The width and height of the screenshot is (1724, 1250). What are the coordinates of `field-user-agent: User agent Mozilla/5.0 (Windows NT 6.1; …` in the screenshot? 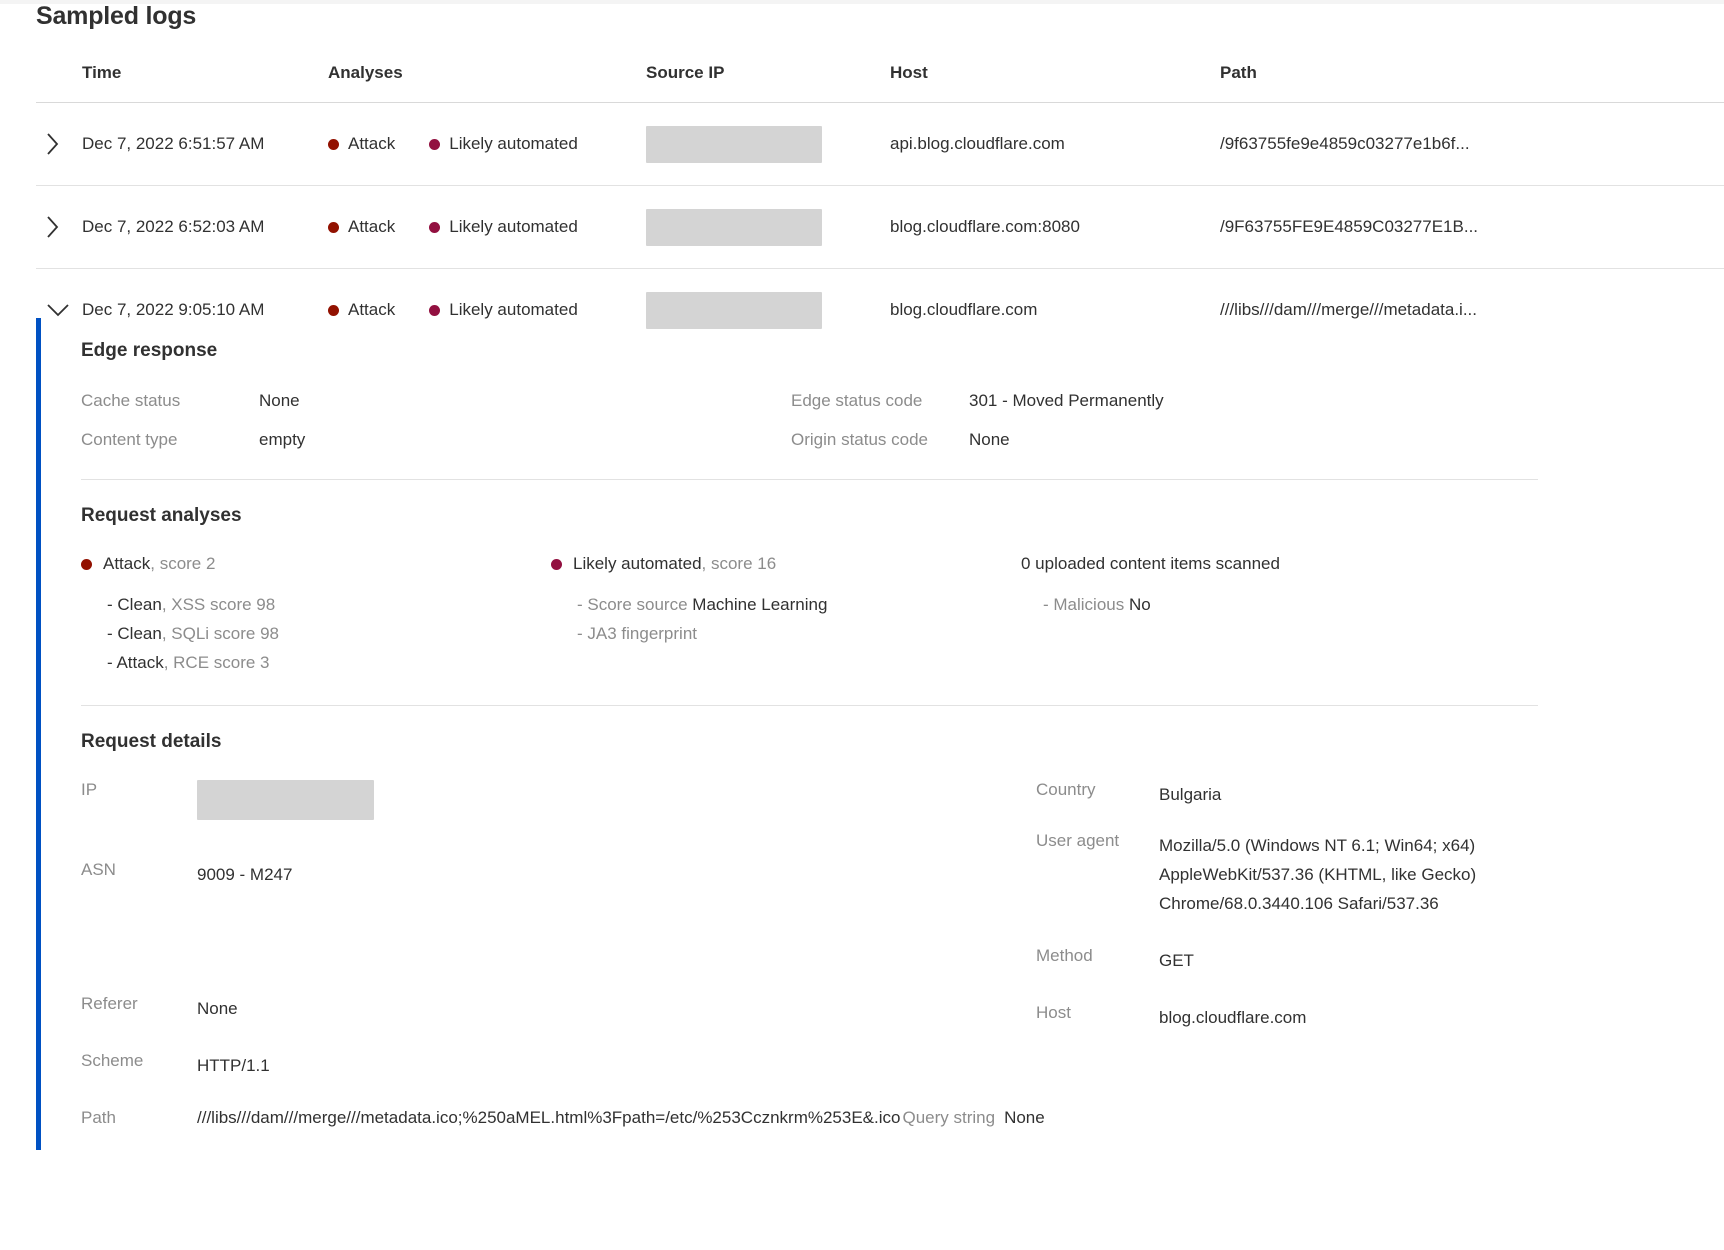 It's located at (1298, 874).